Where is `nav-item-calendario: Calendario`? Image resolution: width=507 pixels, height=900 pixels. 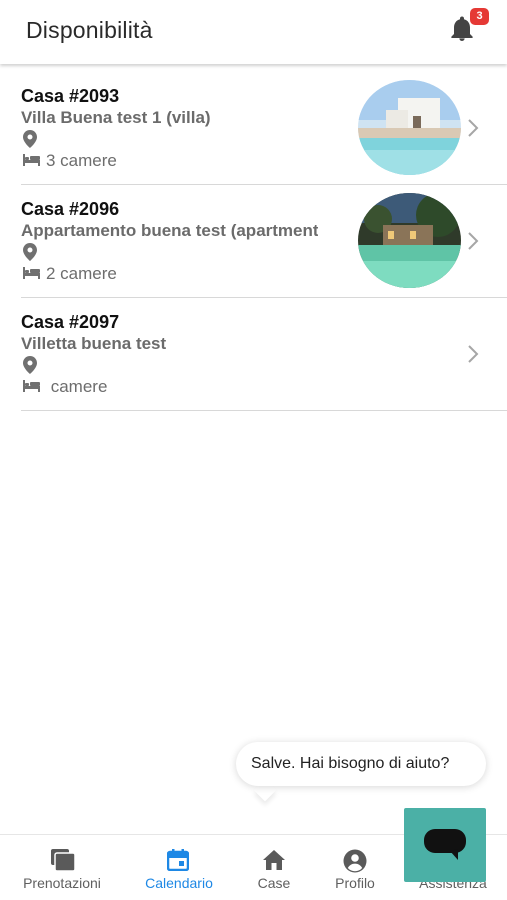 nav-item-calendario: Calendario is located at coordinates (179, 867).